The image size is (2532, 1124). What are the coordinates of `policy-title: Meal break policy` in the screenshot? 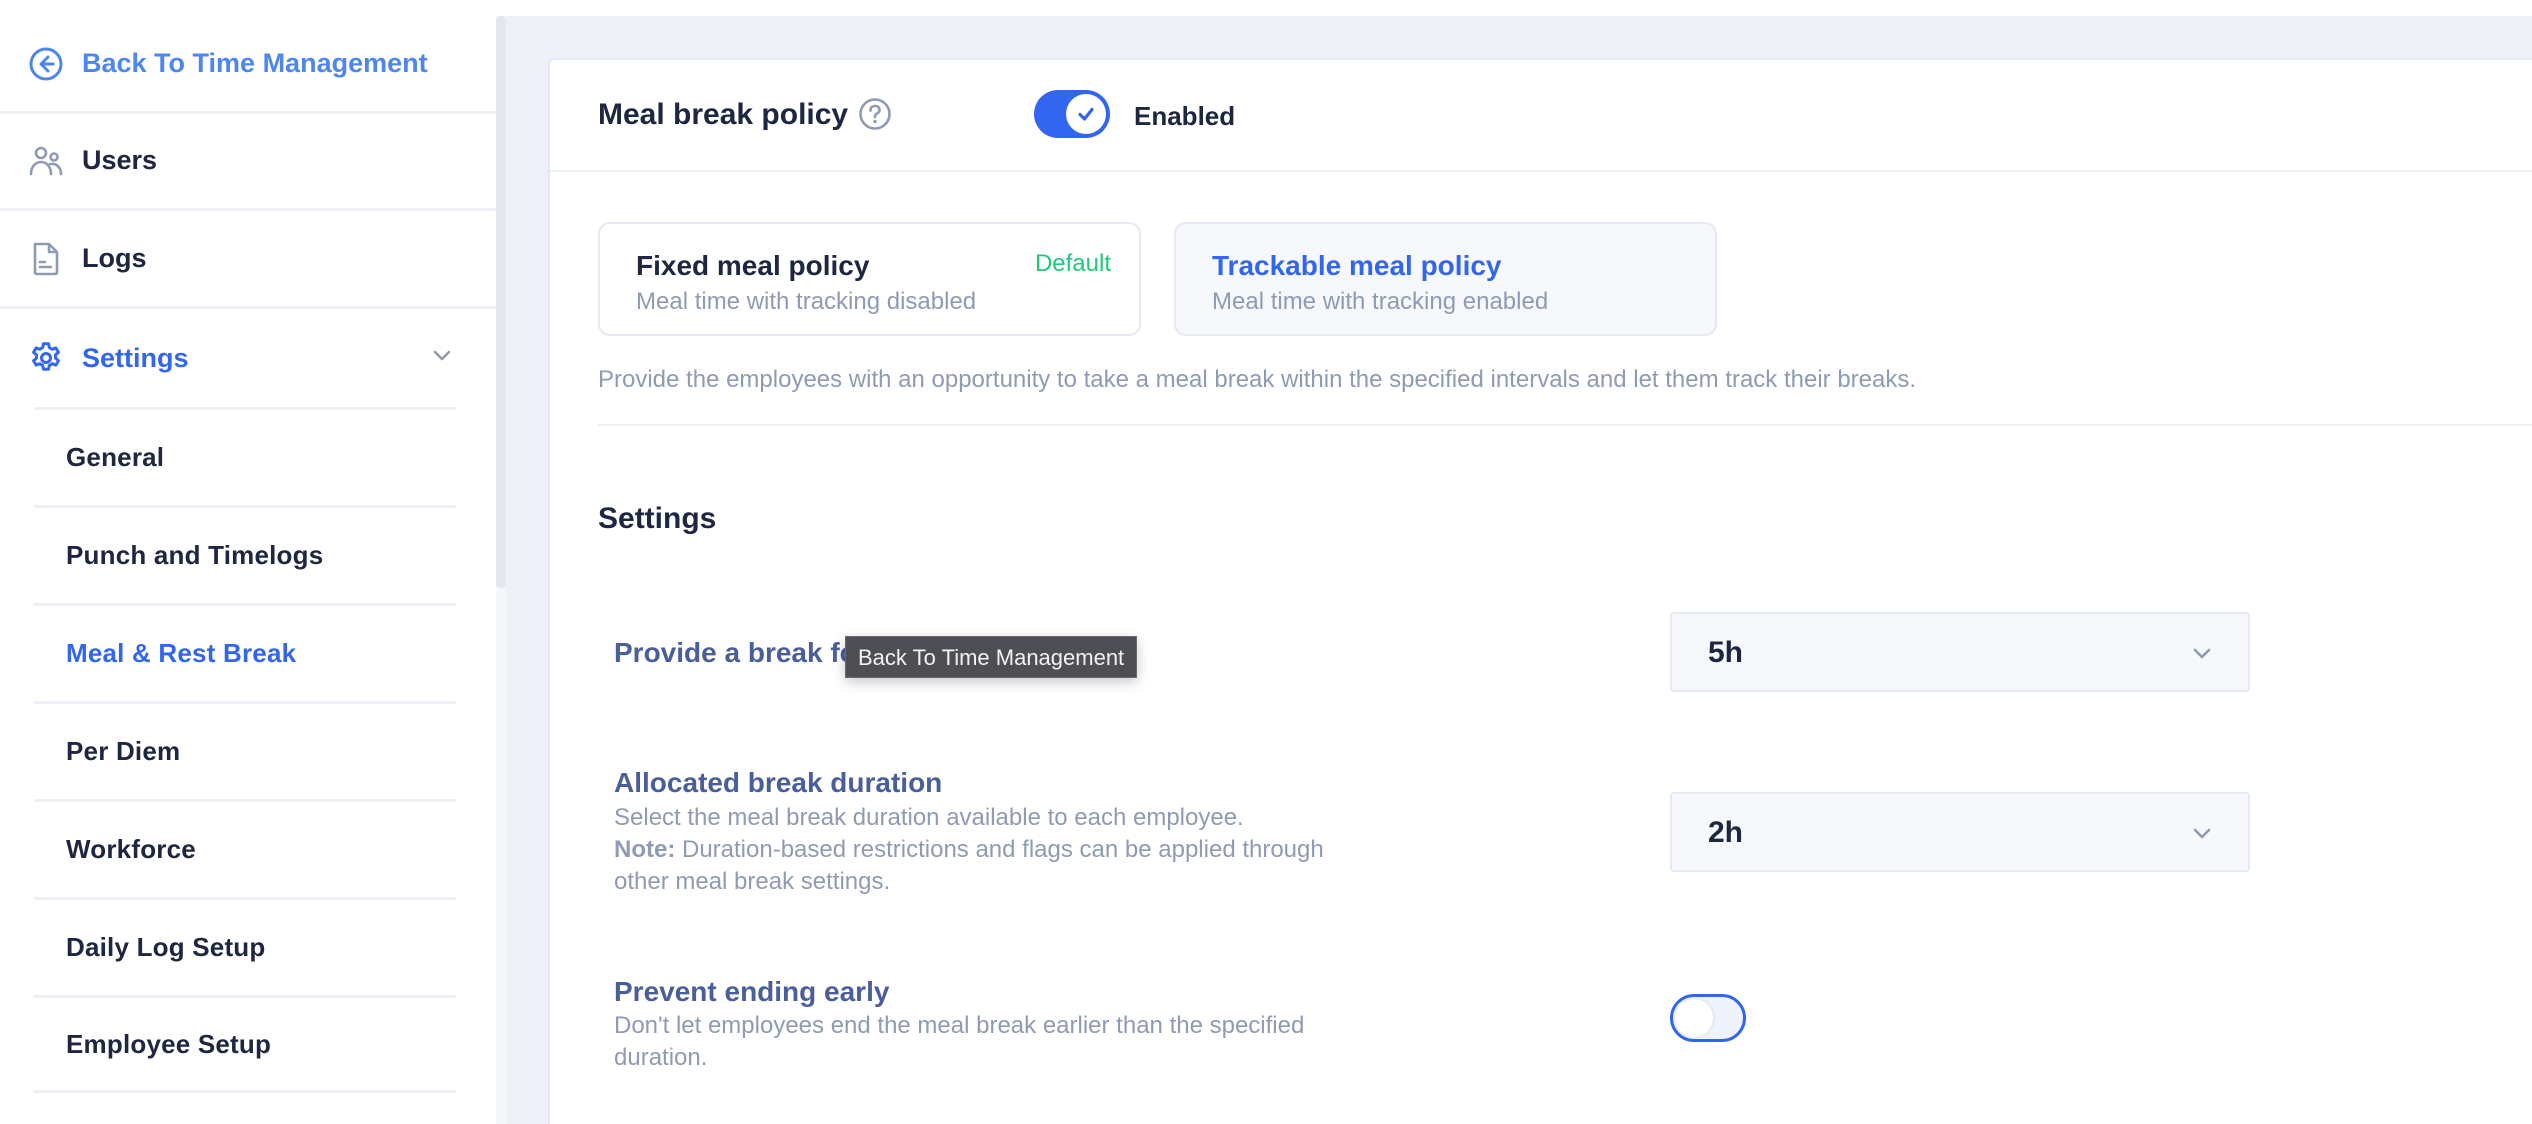 It's located at (723, 114).